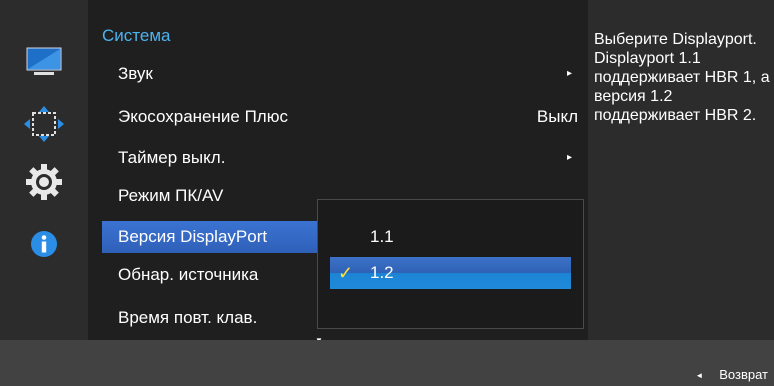  What do you see at coordinates (44, 244) in the screenshot?
I see `info-icon` at bounding box center [44, 244].